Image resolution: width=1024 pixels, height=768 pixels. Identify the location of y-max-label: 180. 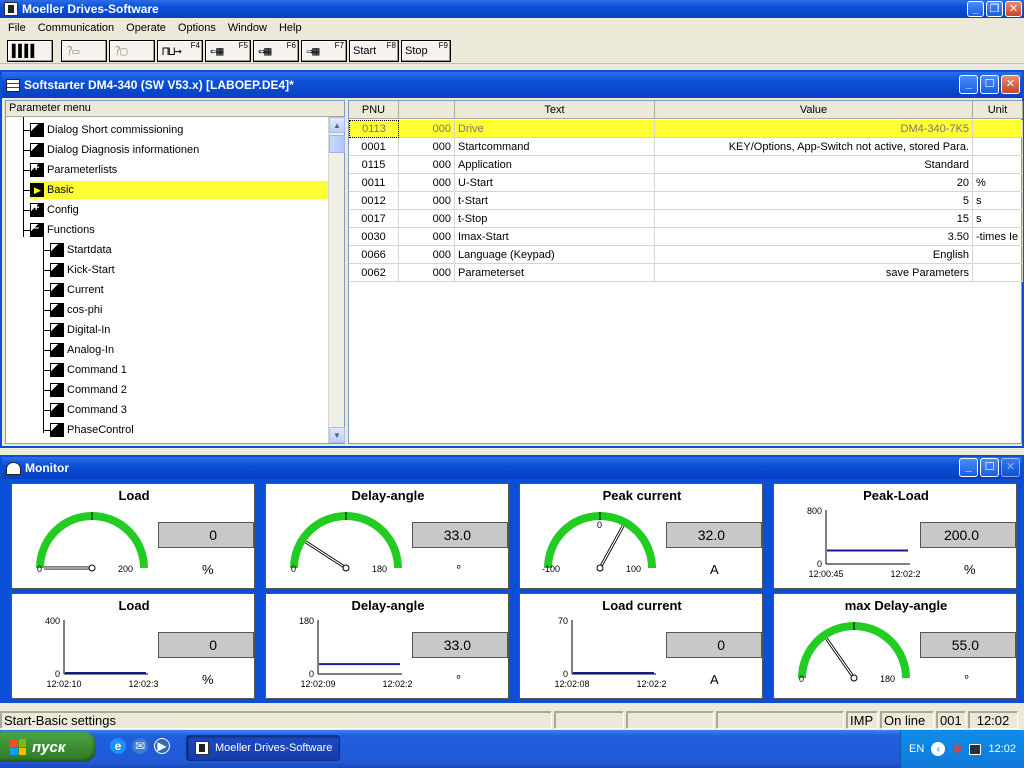
(306, 621).